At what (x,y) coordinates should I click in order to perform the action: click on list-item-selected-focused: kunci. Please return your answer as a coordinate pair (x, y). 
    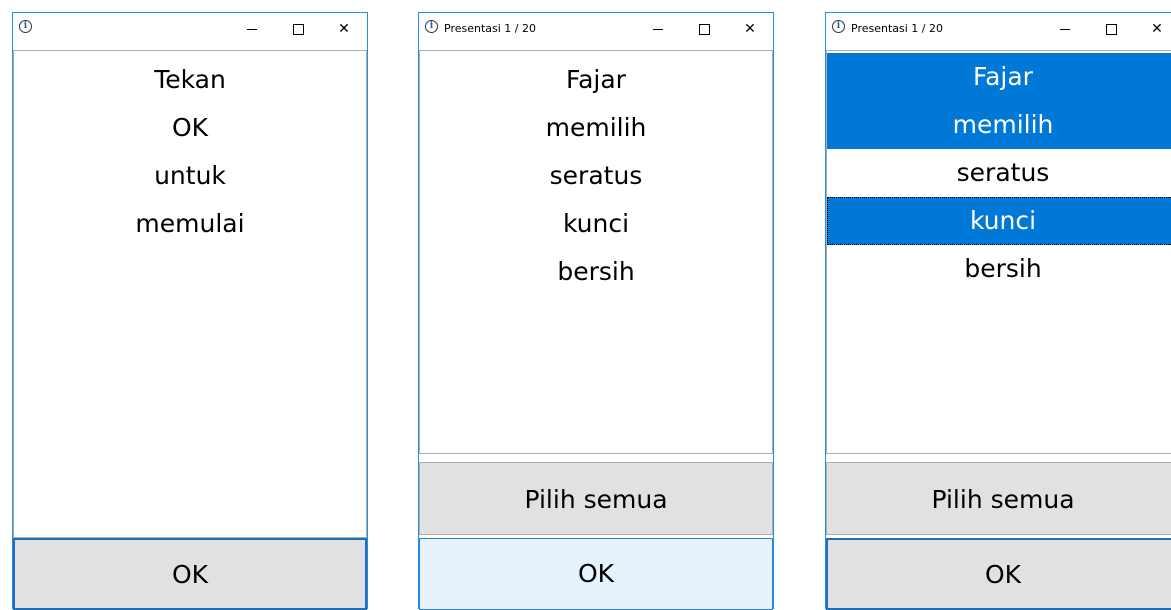
    Looking at the image, I should click on (999, 221).